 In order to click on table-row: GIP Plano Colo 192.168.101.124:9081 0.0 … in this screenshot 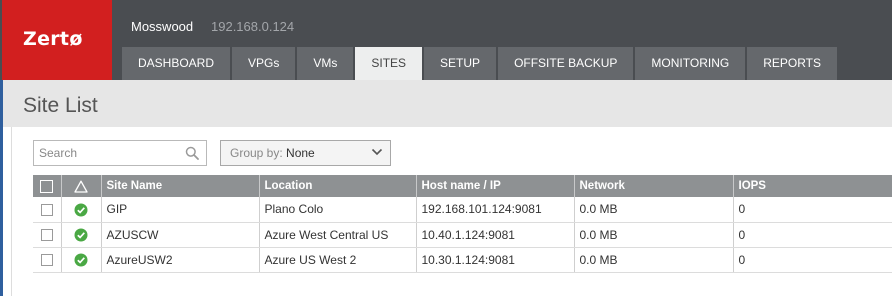, I will do `click(462, 210)`.